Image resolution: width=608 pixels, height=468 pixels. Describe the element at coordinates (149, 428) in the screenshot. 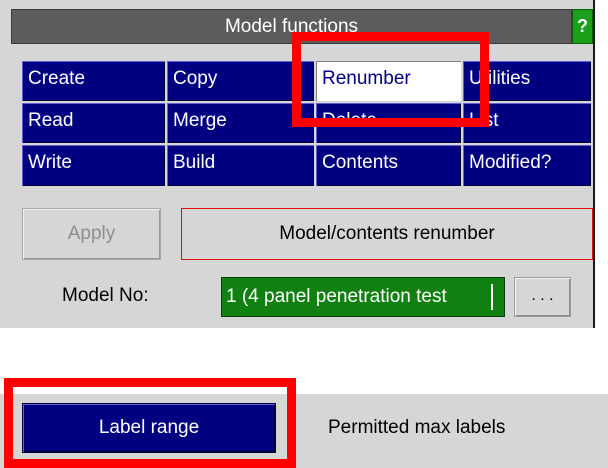

I see `label-range-button: Label range` at that location.